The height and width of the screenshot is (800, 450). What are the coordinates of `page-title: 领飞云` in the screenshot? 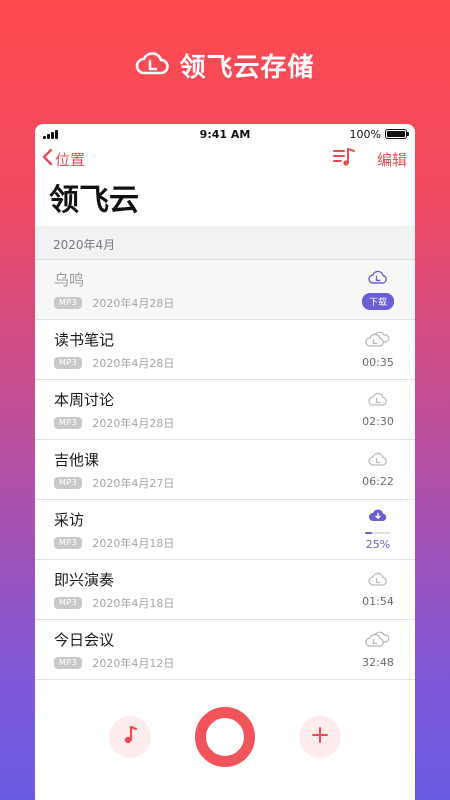 It's located at (94, 200).